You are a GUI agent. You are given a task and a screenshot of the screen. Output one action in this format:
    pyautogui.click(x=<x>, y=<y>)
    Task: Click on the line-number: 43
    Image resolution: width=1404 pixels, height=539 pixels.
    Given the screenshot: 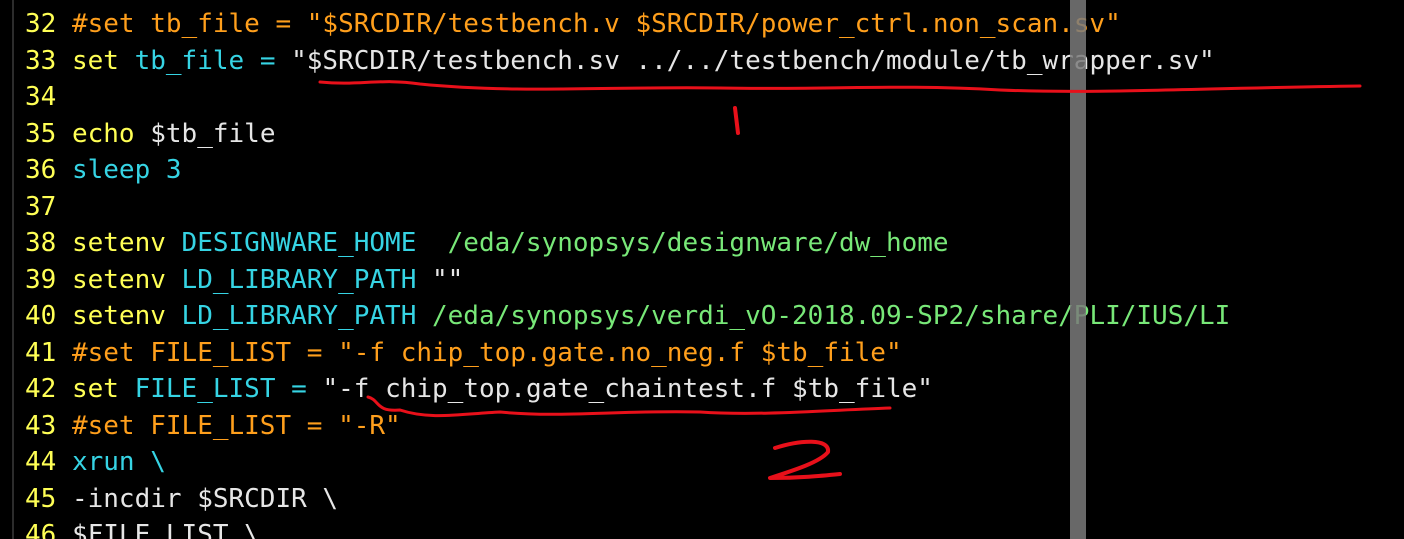 What is the action you would take?
    pyautogui.click(x=41, y=425)
    